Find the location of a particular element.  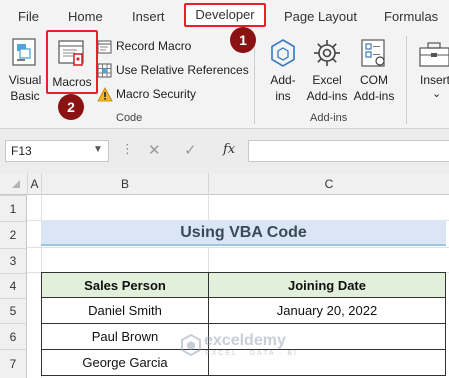

add-ins-icon is located at coordinates (283, 53).